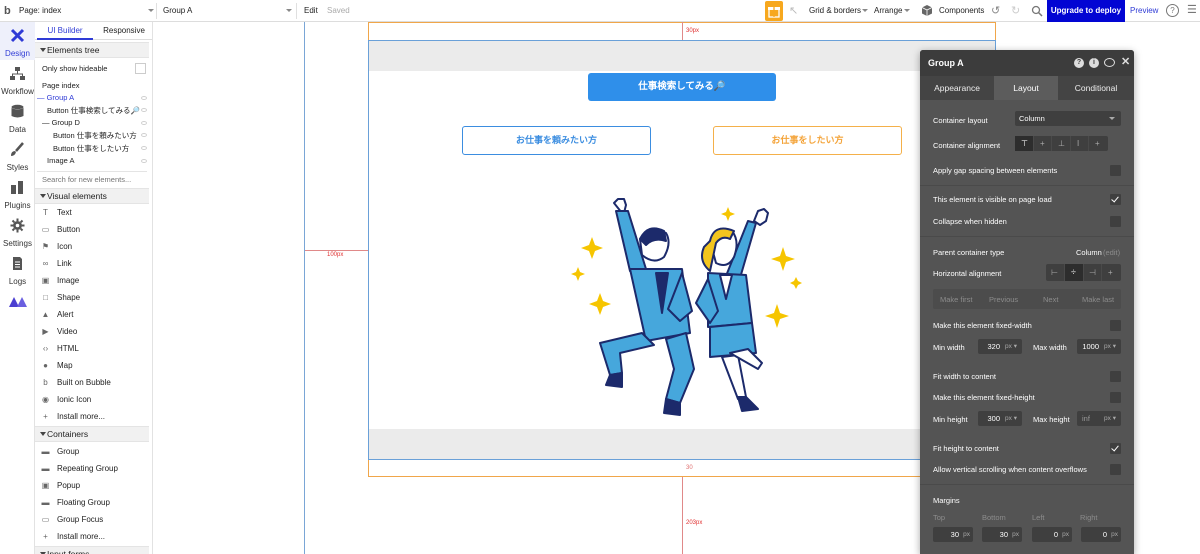 Image resolution: width=1200 pixels, height=554 pixels. Describe the element at coordinates (774, 11) in the screenshot. I see `gift-icon` at that location.